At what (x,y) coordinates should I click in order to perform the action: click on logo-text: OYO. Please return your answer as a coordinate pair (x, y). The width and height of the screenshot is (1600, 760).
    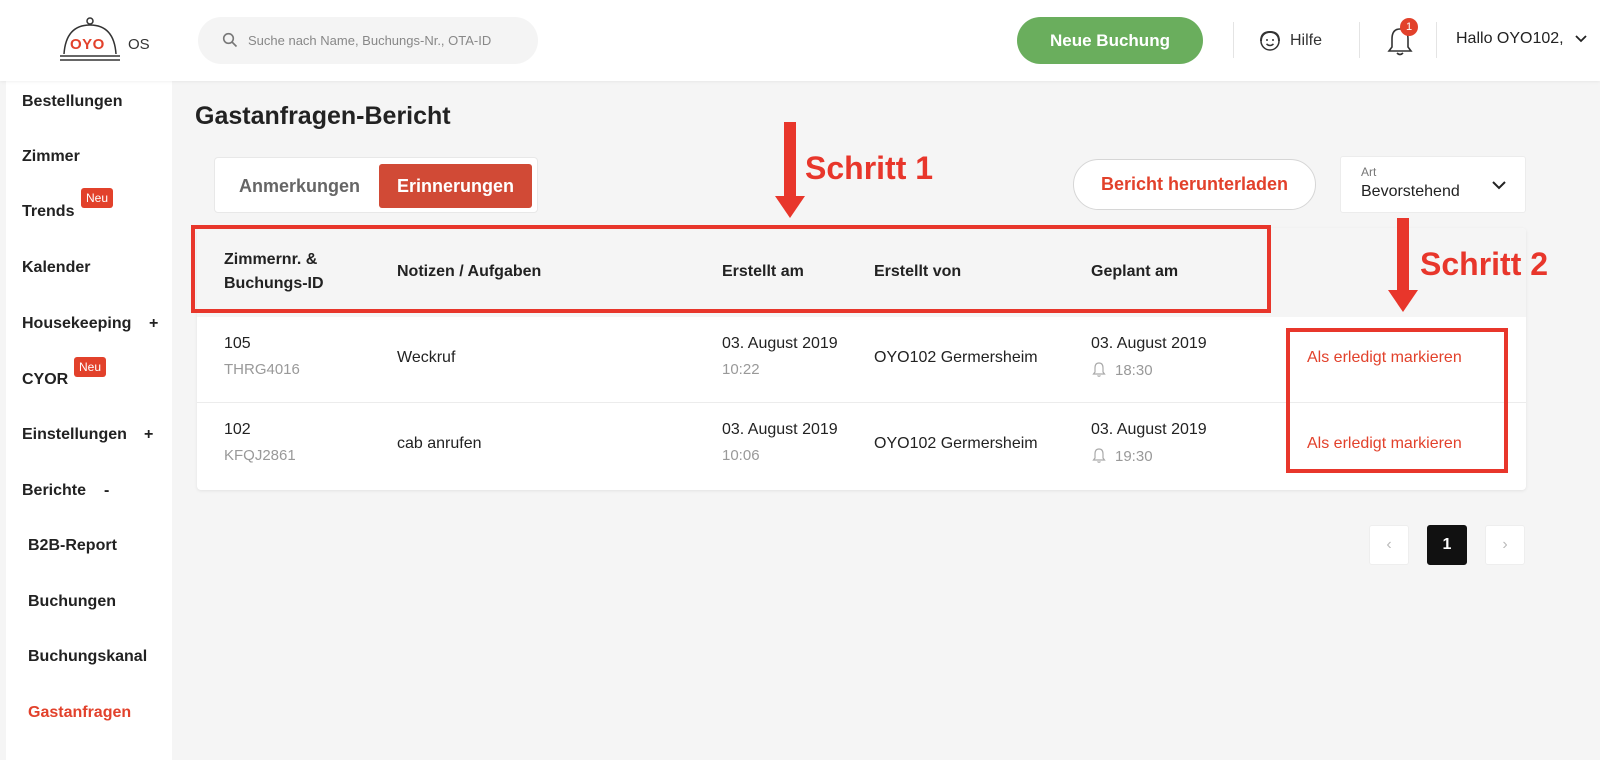
    Looking at the image, I should click on (87, 44).